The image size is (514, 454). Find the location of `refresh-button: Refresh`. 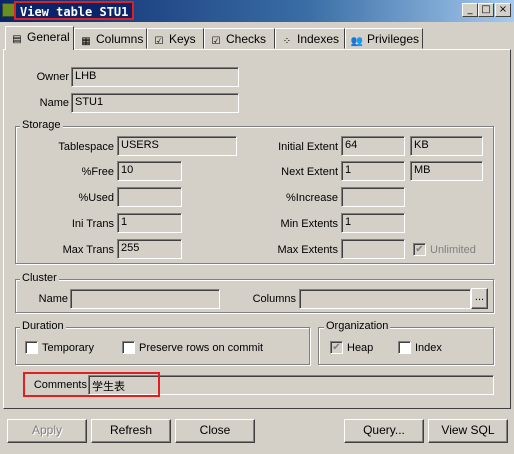

refresh-button: Refresh is located at coordinates (131, 431).